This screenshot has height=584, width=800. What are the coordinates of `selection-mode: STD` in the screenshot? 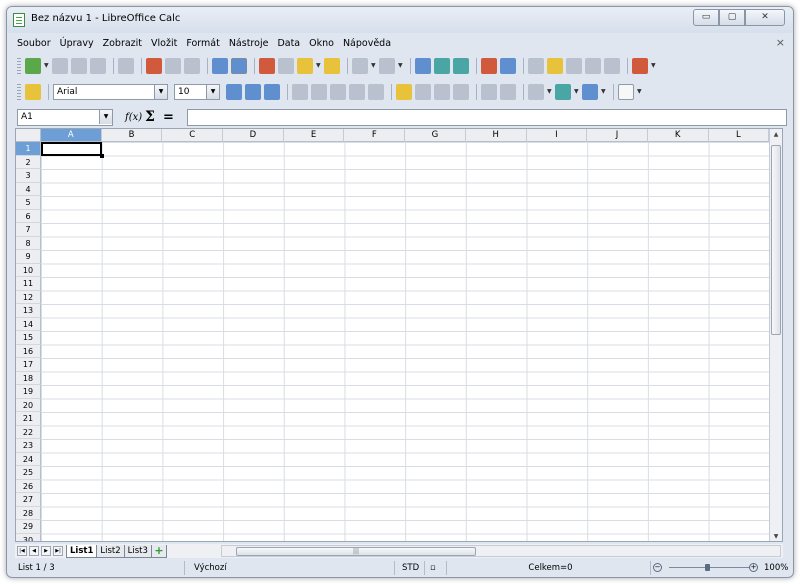 It's located at (412, 568).